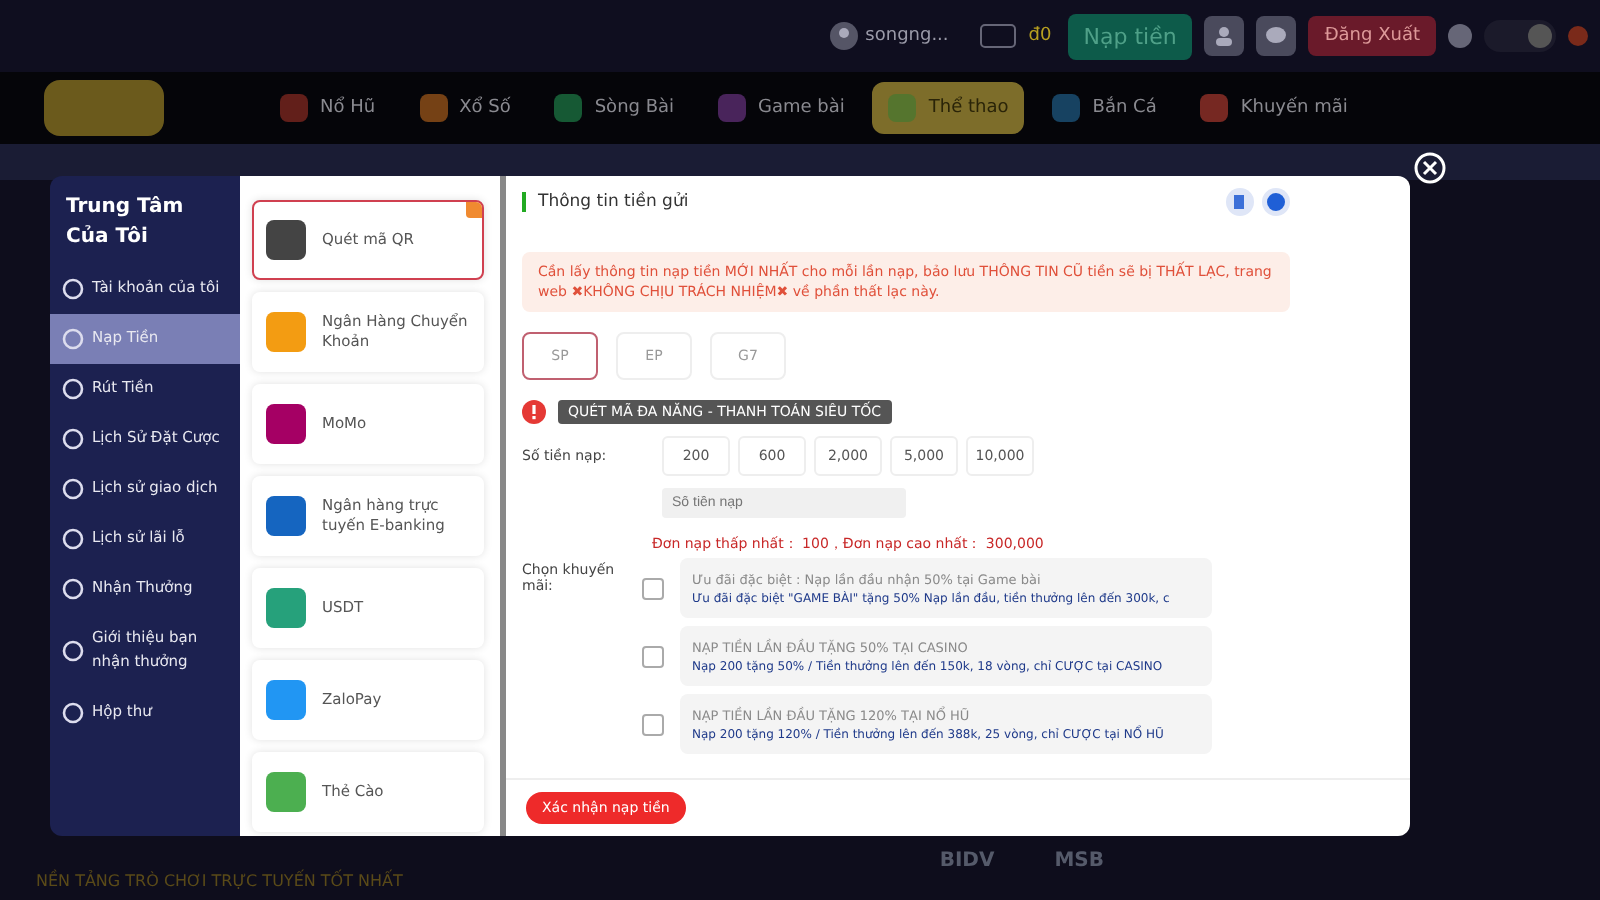 The height and width of the screenshot is (900, 1600). Describe the element at coordinates (219, 880) in the screenshot. I see `footer-tagline: NỀN TẢNG TRÒ CHƠI TRỰC TUYẾN TỐT NHẤT` at that location.